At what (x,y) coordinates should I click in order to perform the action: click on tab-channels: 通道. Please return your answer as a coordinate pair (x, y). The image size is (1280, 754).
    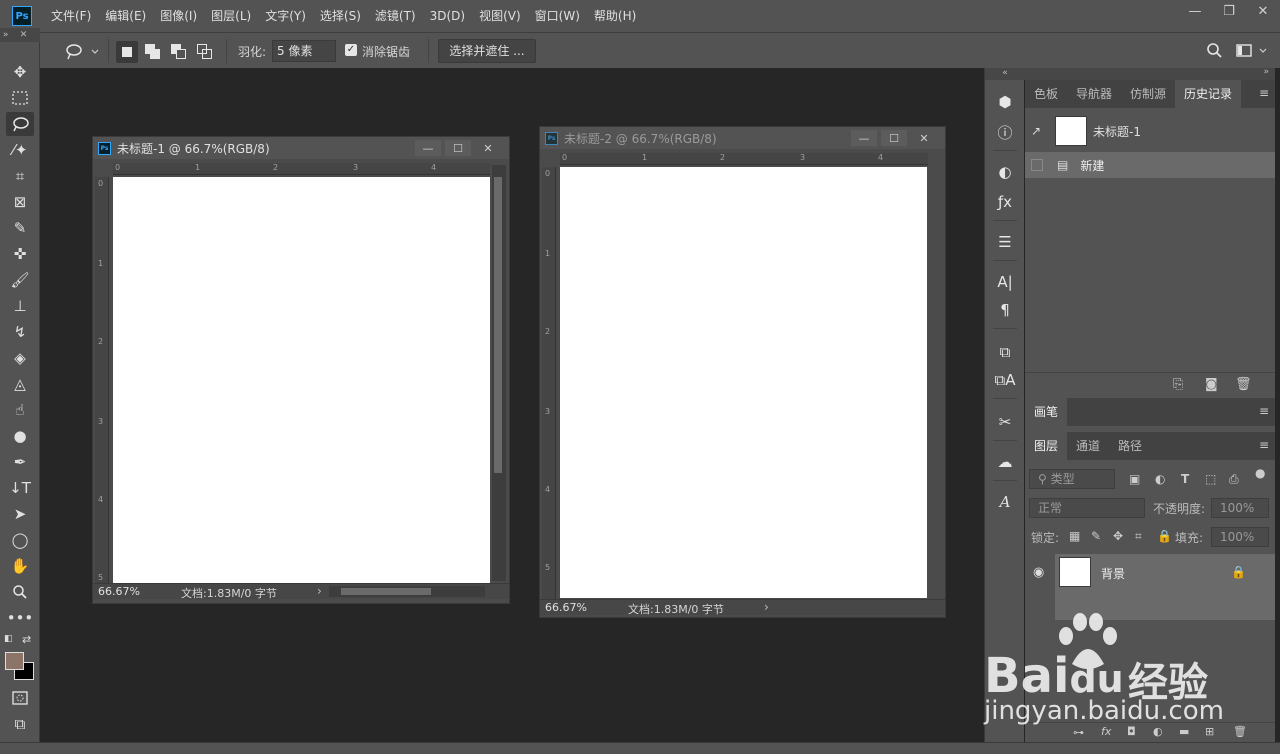
    Looking at the image, I should click on (1088, 446).